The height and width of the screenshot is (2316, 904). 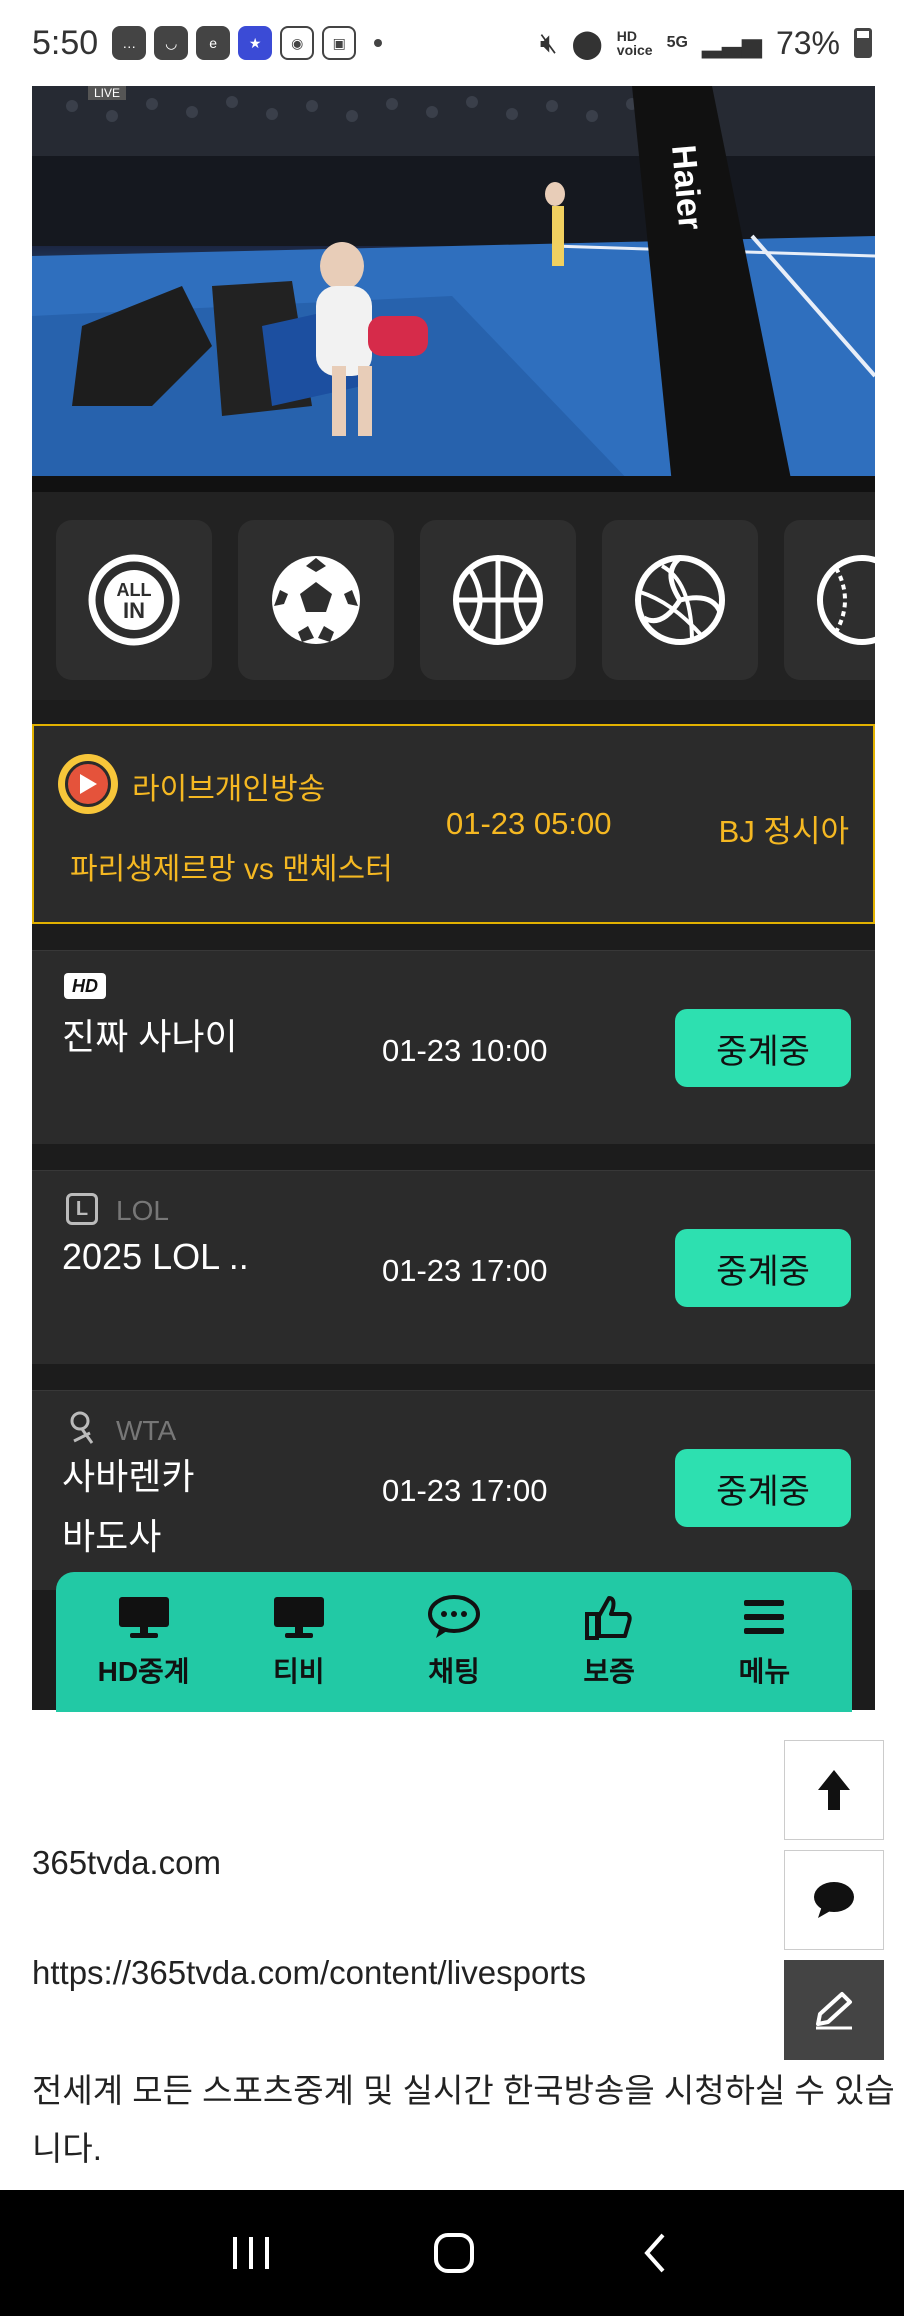 I want to click on broadcast-row: L LOL 2025 LOL .. 01-23 17:00 중계중, so click(x=453, y=1267).